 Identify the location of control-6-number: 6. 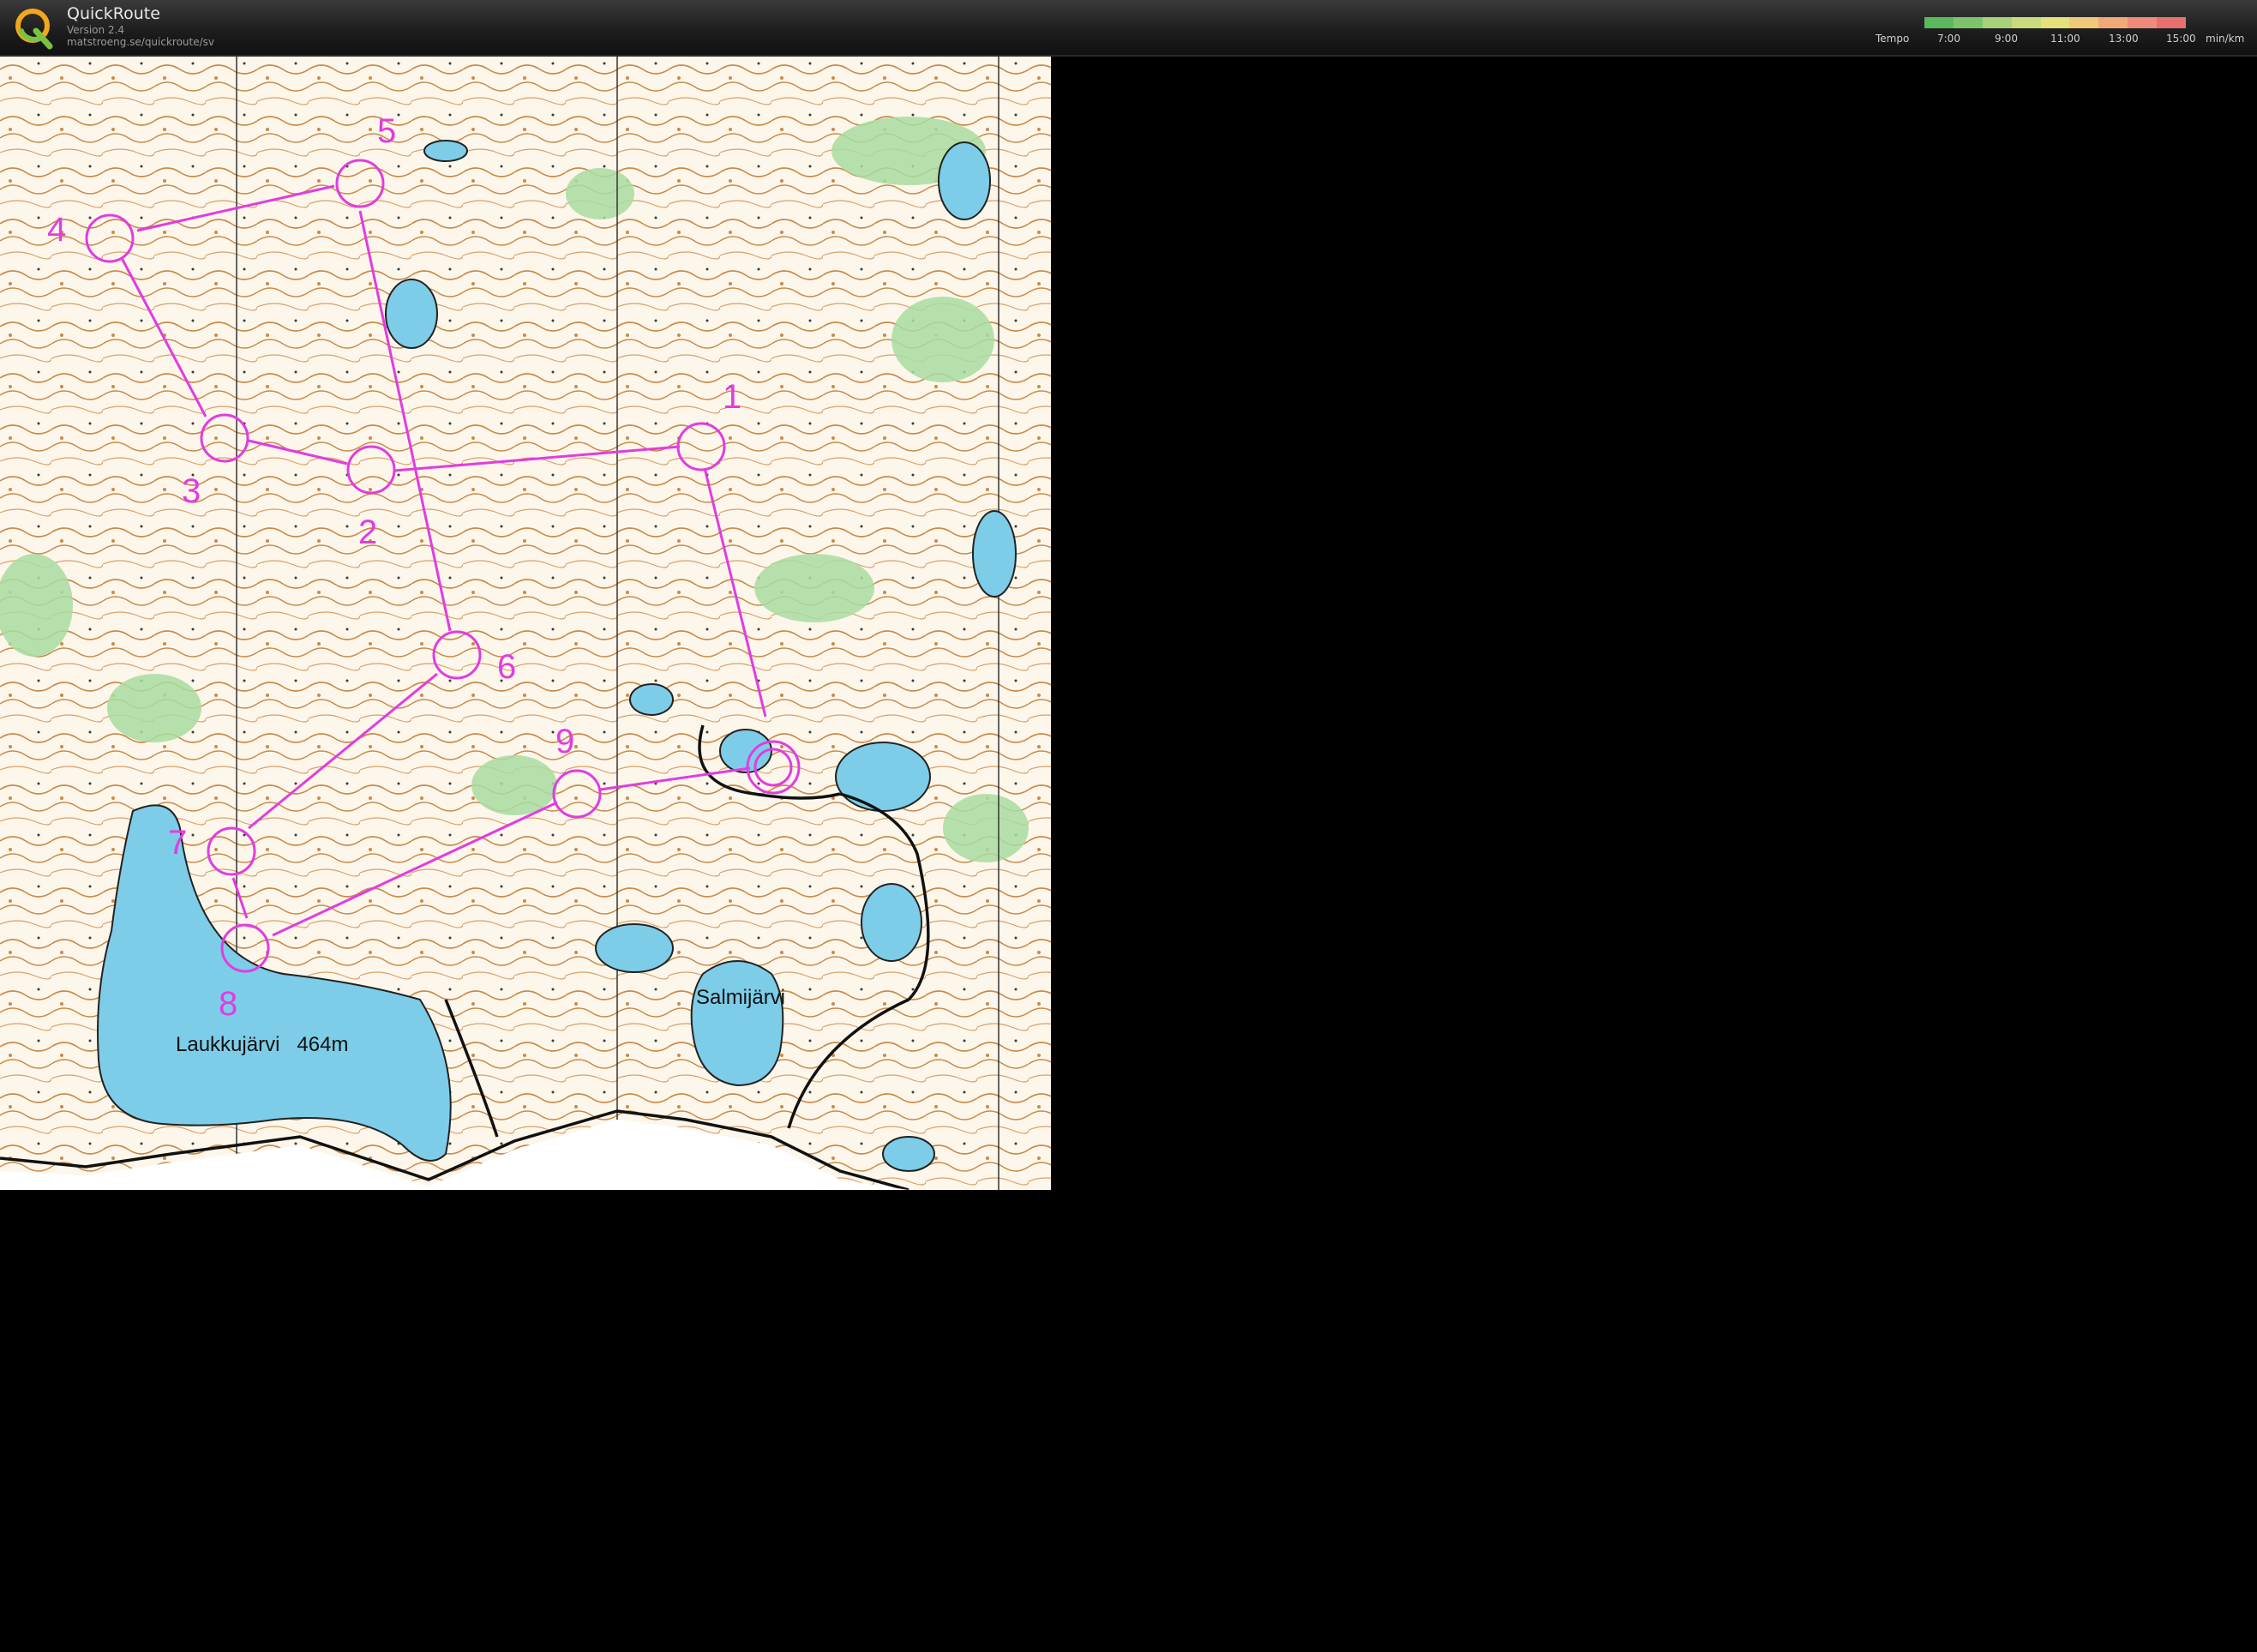
(507, 667).